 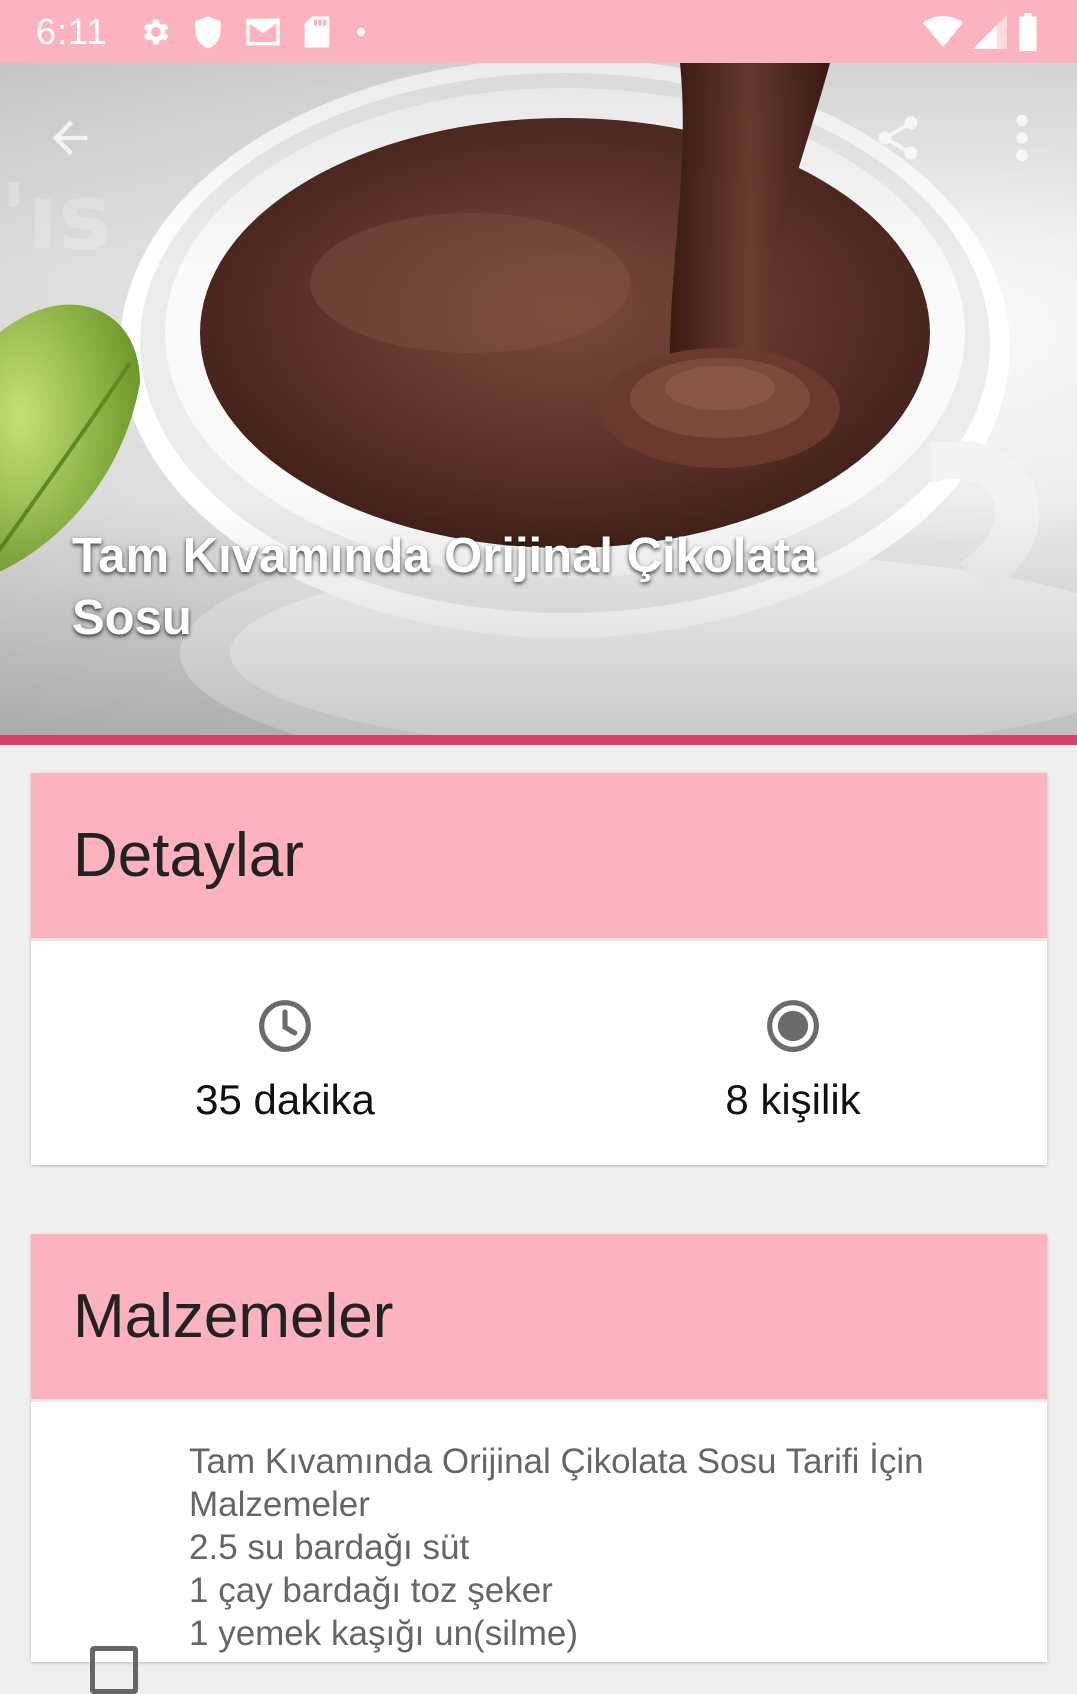 I want to click on clock-icon, so click(x=285, y=1026).